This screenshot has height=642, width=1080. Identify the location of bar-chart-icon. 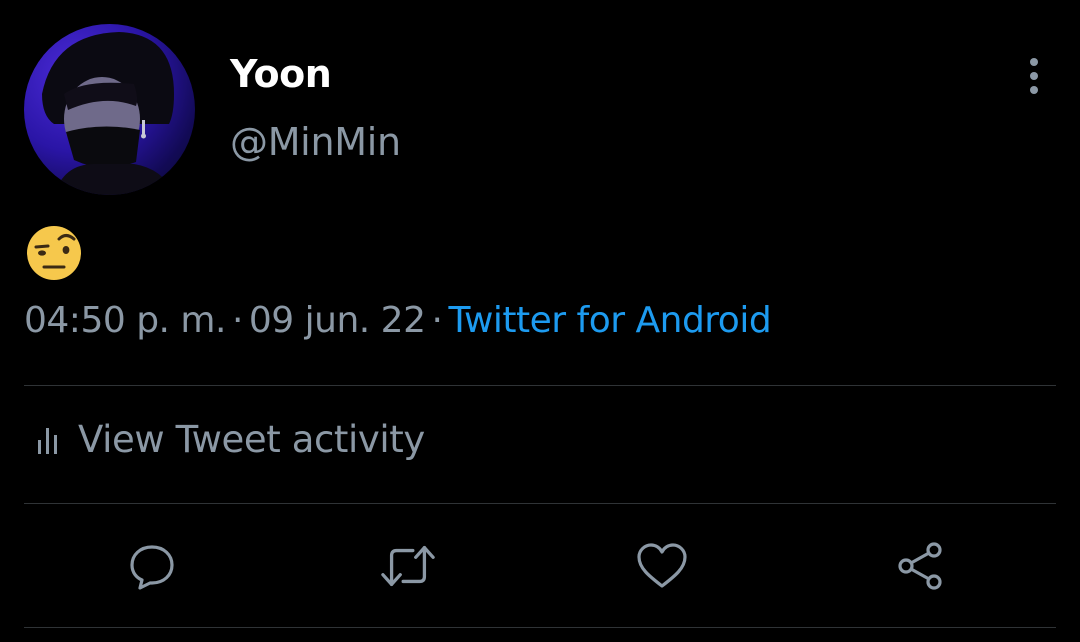
(47, 440).